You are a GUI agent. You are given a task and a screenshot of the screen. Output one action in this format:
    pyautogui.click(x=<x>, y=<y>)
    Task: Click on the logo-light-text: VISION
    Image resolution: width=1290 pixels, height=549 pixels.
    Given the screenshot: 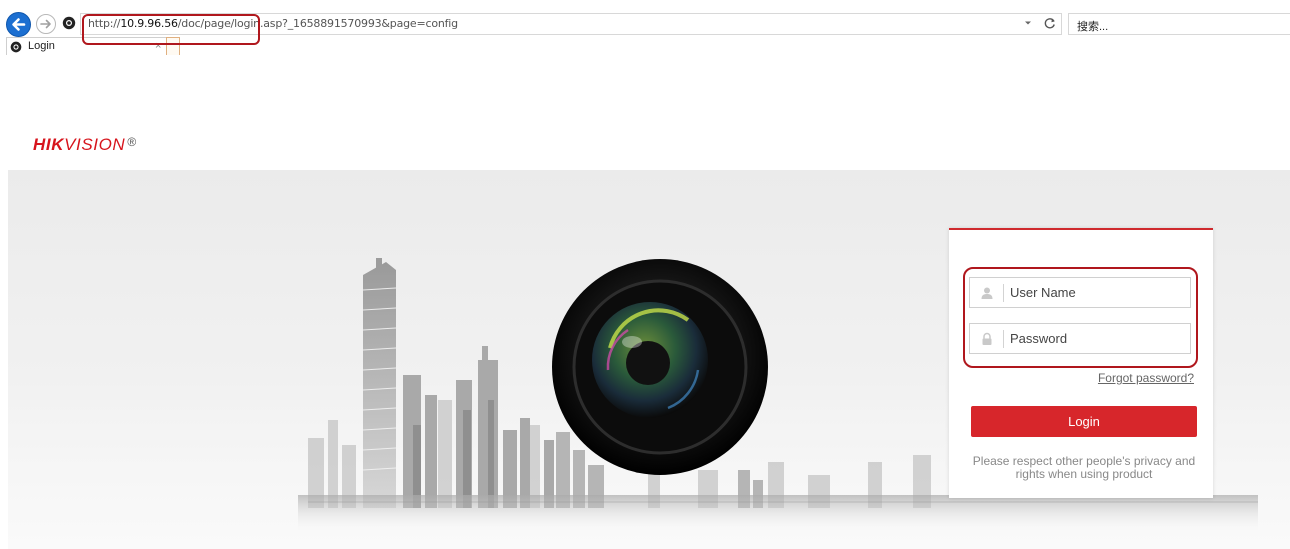 What is the action you would take?
    pyautogui.click(x=95, y=144)
    